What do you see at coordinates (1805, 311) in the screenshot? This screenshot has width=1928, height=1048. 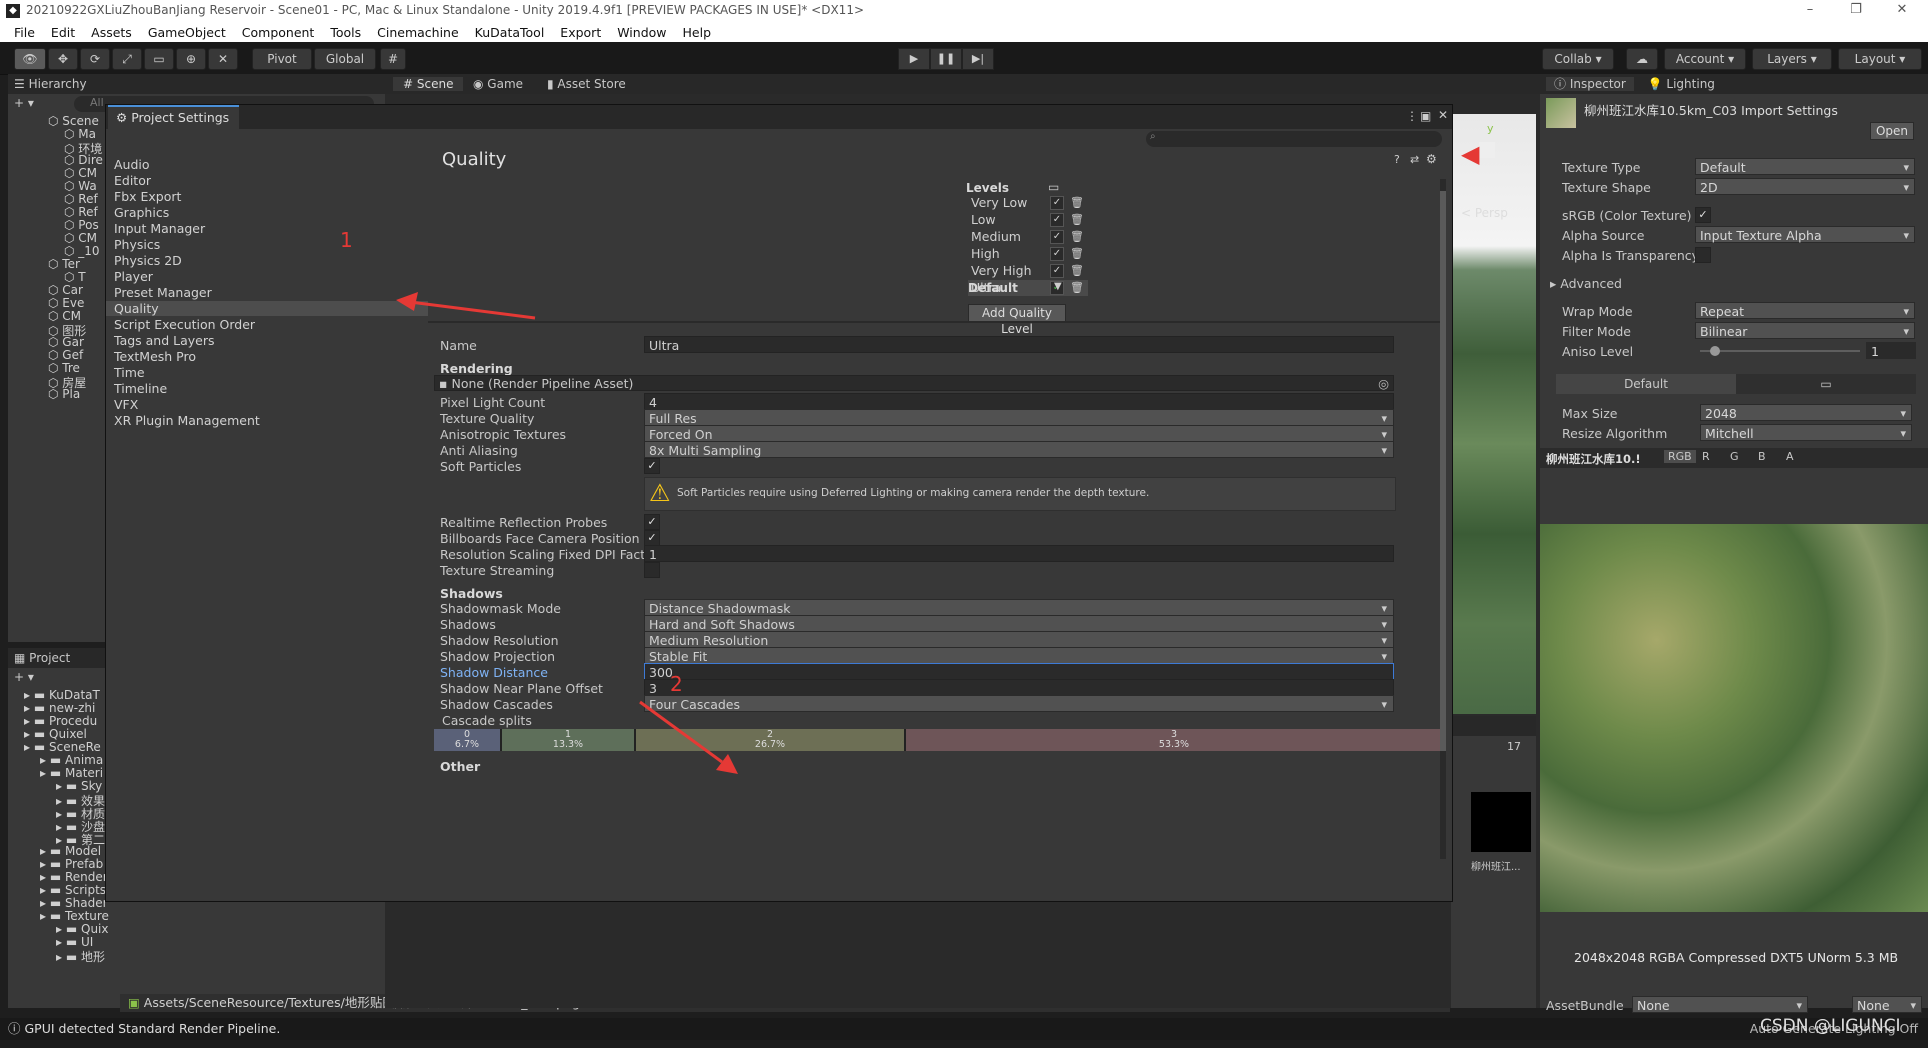 I see `wrap-mode-dropdown: Repeat` at bounding box center [1805, 311].